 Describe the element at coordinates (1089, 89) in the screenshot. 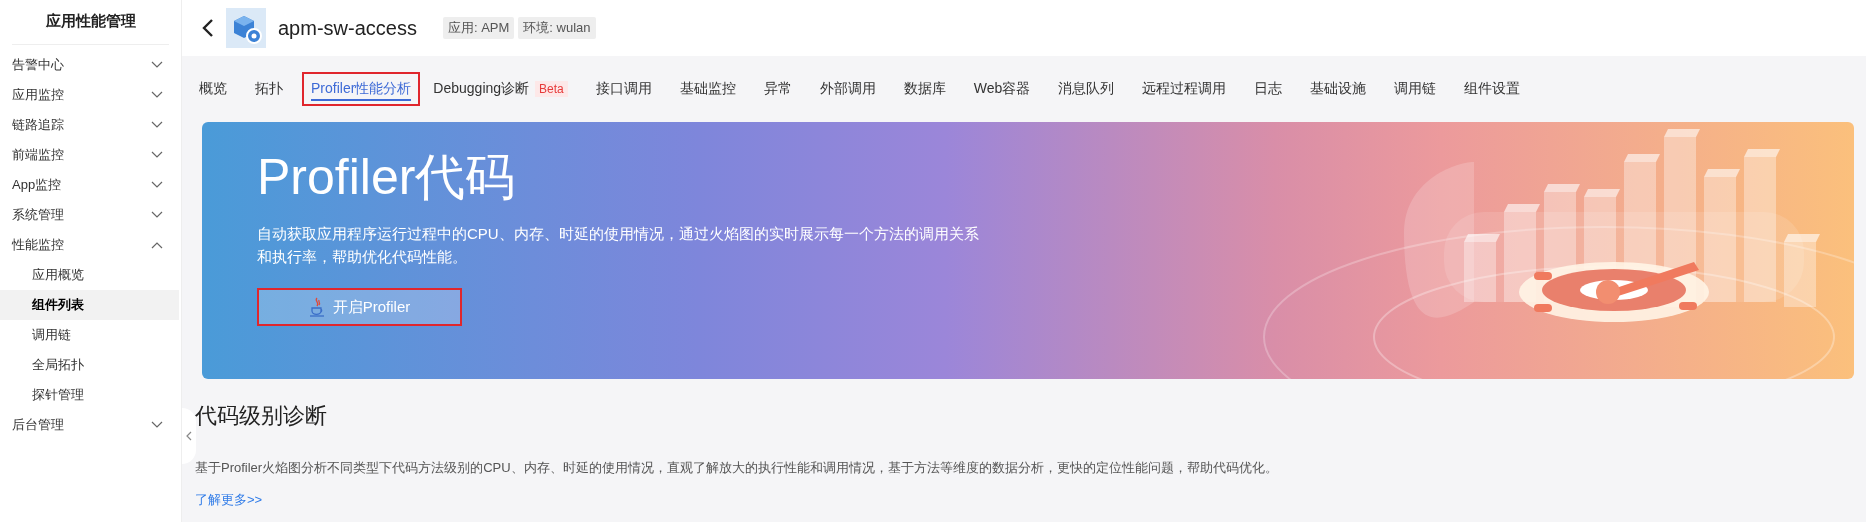

I see `tab: 消息队列` at that location.